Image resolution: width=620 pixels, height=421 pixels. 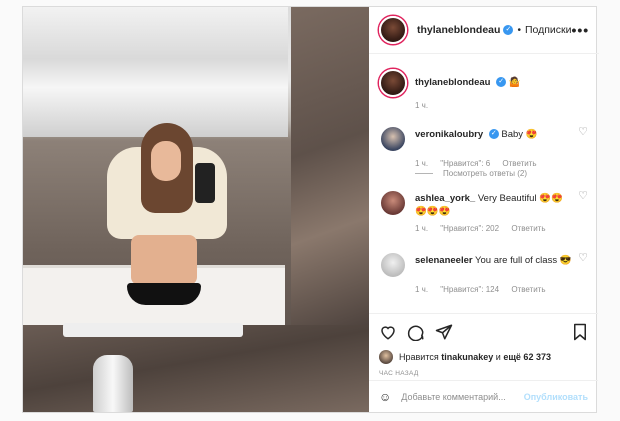 I want to click on add-comment-bar: ☺ Добавьте комментарий... Опубликовать, so click(x=483, y=396).